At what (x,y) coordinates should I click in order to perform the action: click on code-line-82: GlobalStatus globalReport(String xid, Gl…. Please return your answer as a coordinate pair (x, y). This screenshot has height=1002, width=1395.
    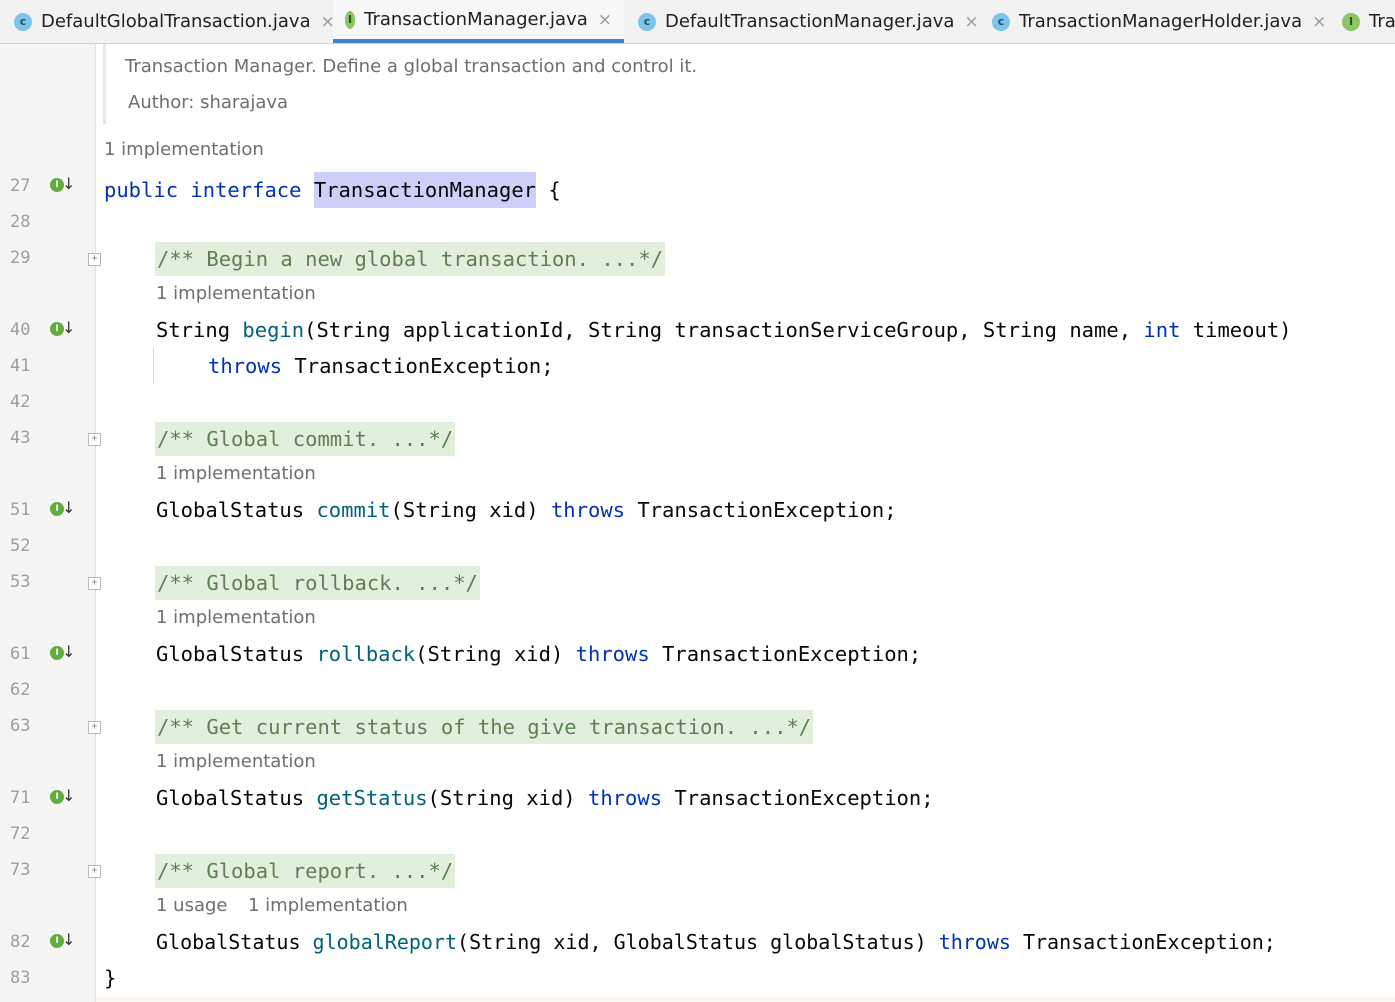
    Looking at the image, I should click on (716, 942).